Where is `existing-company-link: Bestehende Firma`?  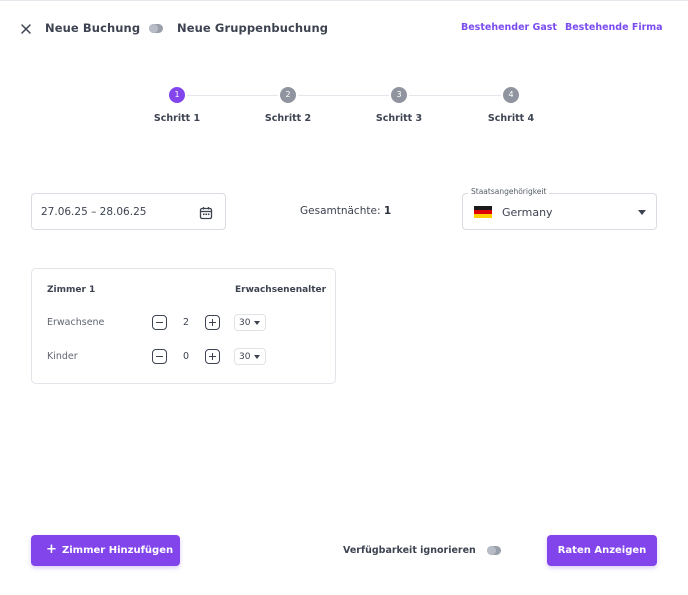
existing-company-link: Bestehende Firma is located at coordinates (614, 27).